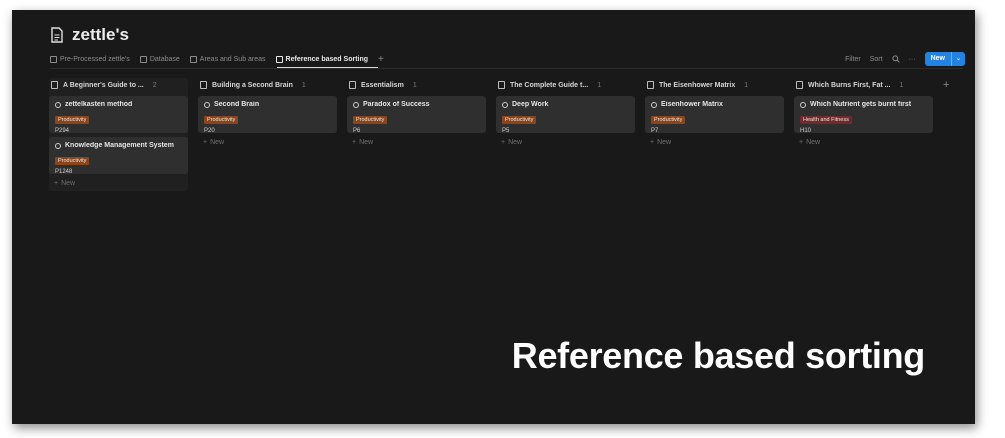 The width and height of the screenshot is (1005, 438). Describe the element at coordinates (64, 172) in the screenshot. I see `card-code: P1248` at that location.